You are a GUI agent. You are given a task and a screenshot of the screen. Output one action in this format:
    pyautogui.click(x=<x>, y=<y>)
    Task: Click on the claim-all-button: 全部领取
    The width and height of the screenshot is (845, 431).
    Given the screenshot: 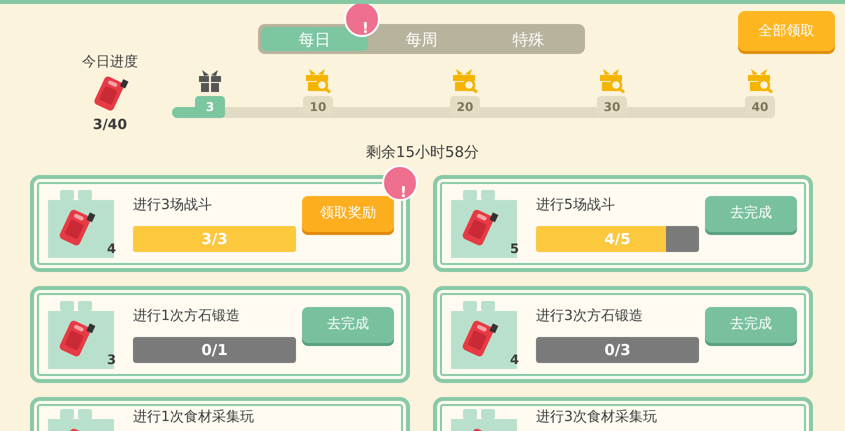 What is the action you would take?
    pyautogui.click(x=786, y=31)
    